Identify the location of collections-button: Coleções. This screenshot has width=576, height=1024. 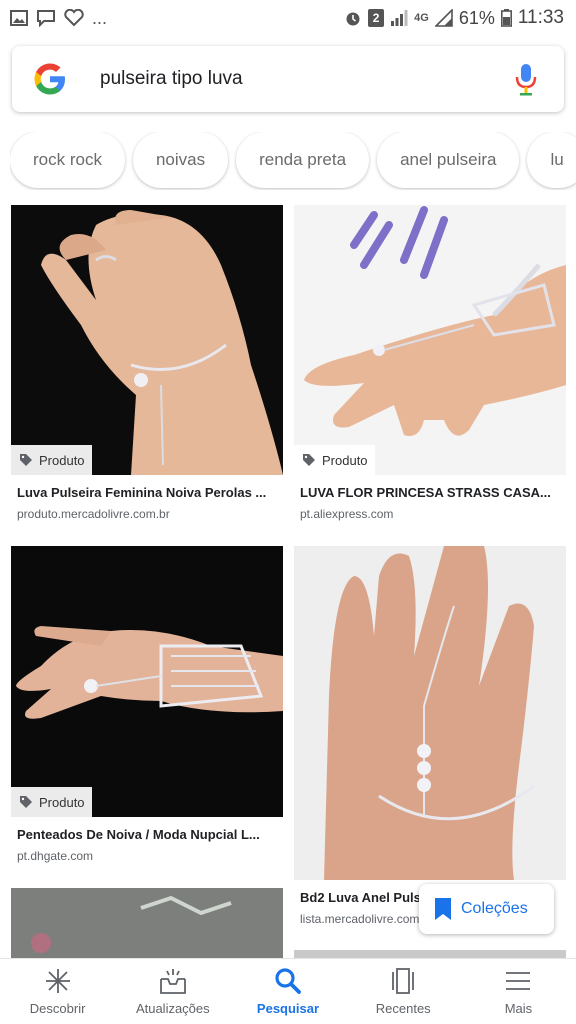
(486, 909).